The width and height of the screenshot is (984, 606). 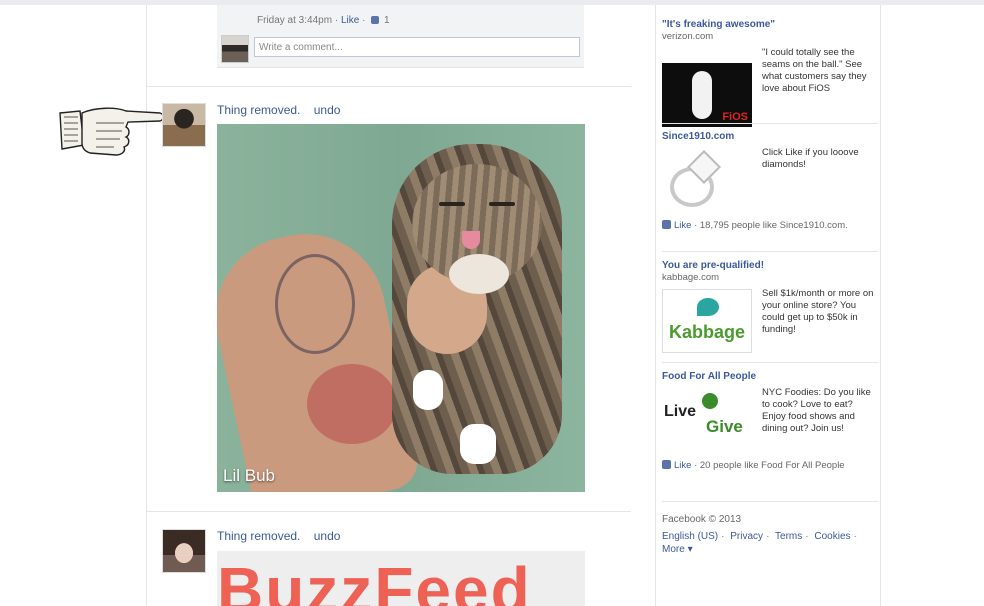 I want to click on ad-like-row: Like · 18,795 people like Since1910.com., so click(x=770, y=226).